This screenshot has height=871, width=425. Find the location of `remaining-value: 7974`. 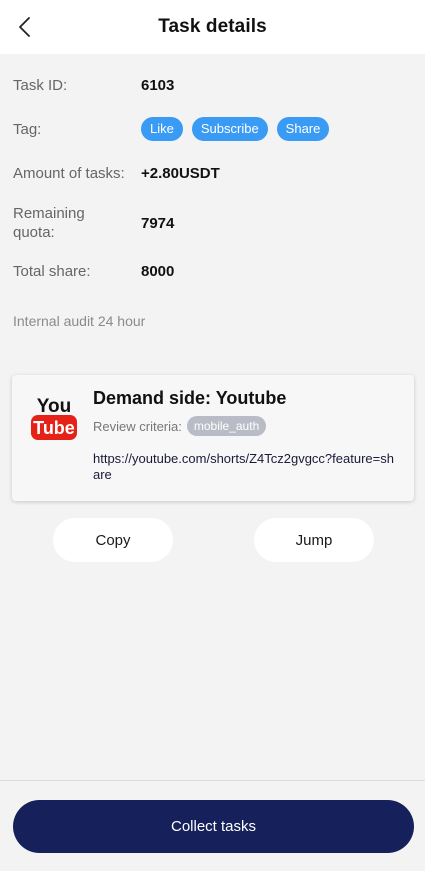

remaining-value: 7974 is located at coordinates (158, 223).